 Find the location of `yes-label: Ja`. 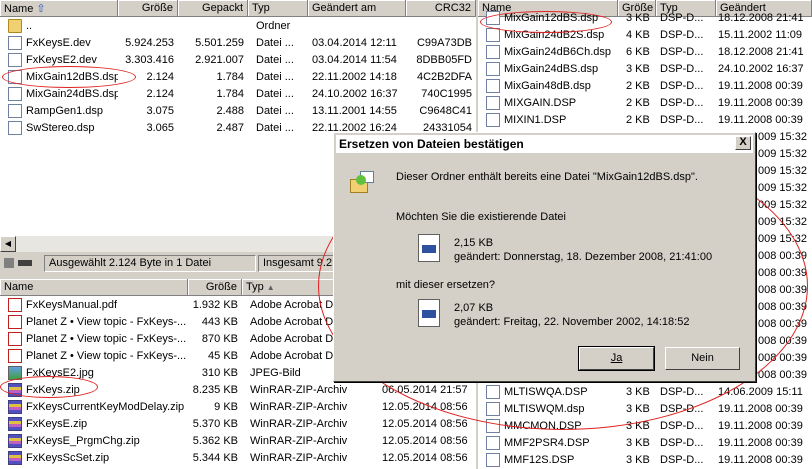

yes-label: Ja is located at coordinates (616, 358).